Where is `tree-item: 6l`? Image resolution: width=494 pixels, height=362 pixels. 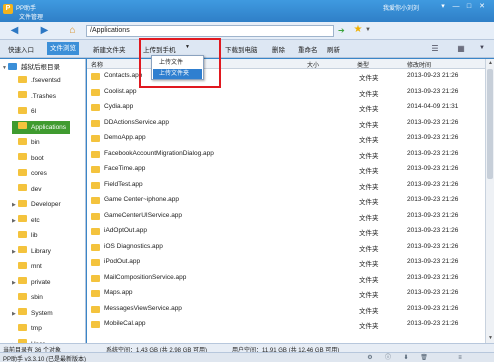 tree-item: 6l is located at coordinates (24, 111).